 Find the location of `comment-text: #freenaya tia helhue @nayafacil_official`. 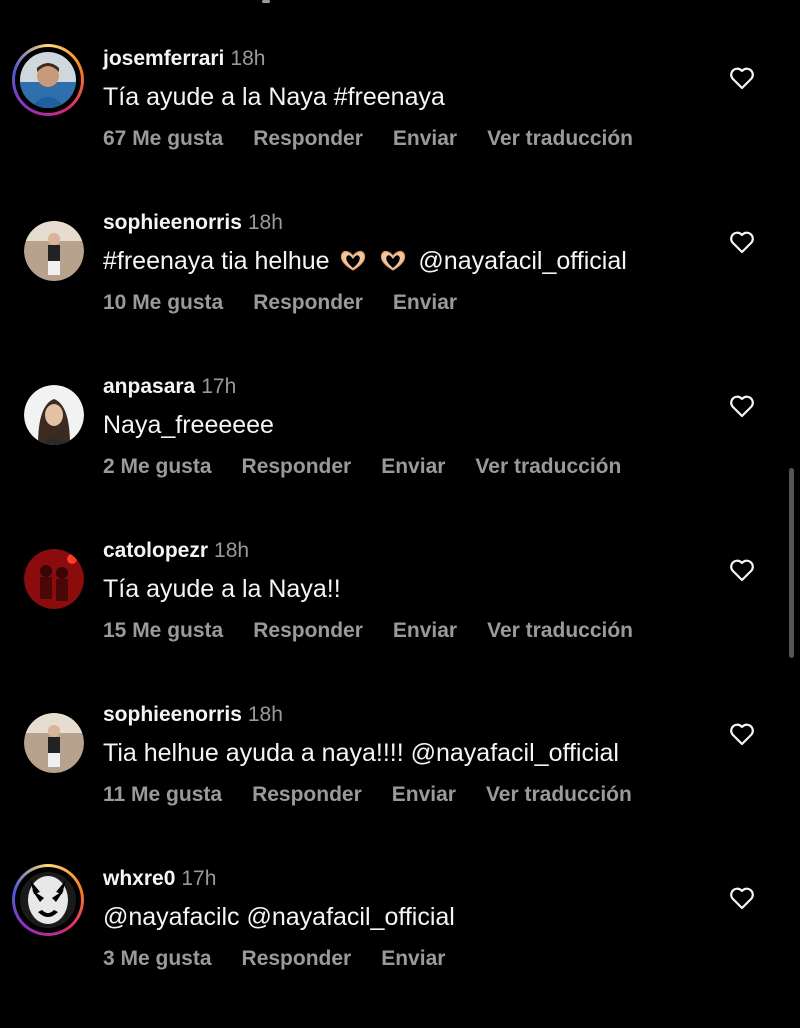

comment-text: #freenaya tia helhue @nayafacil_official is located at coordinates (365, 261).